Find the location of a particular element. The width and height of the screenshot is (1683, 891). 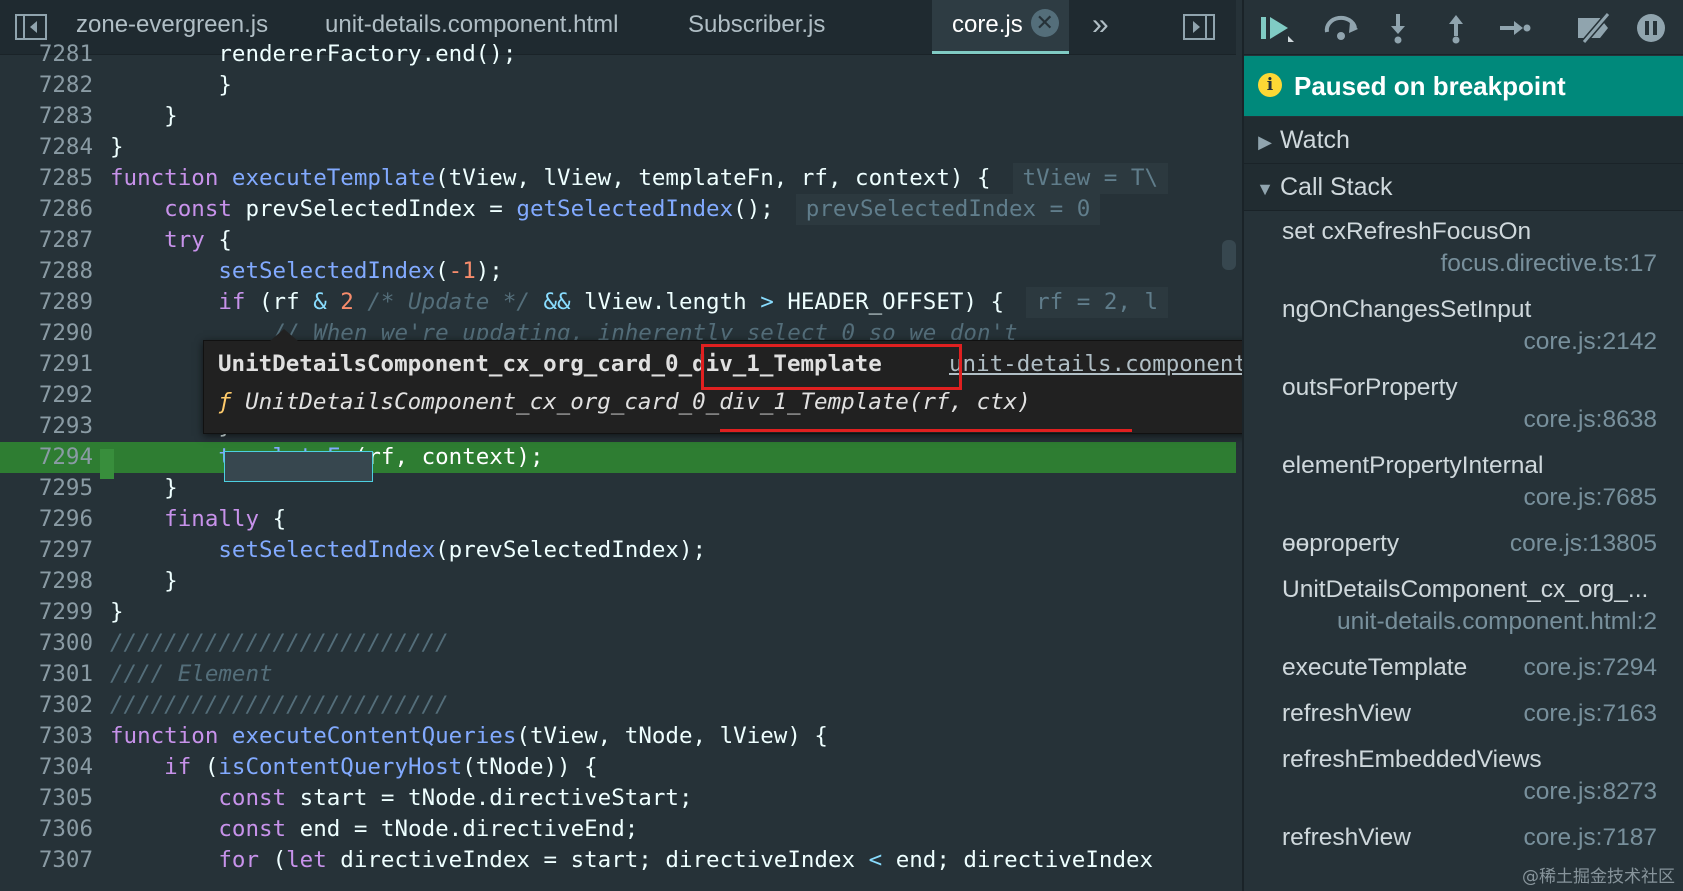

line-number: 7284 is located at coordinates (46, 147).